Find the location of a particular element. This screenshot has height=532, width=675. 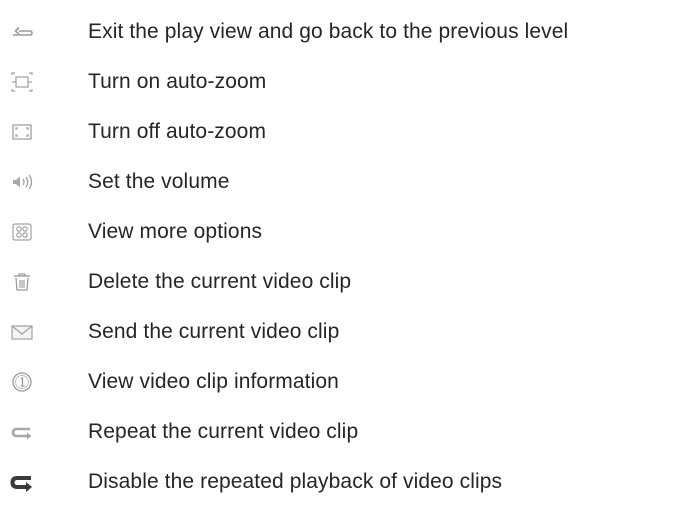

legend-label: Repeat the current video clip is located at coordinates (223, 431).